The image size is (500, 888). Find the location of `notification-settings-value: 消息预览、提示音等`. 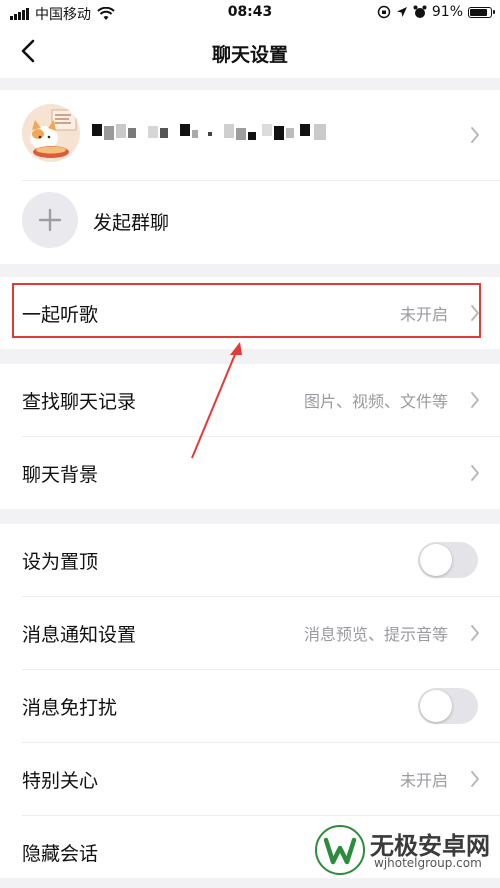

notification-settings-value: 消息预览、提示音等 is located at coordinates (375, 634).